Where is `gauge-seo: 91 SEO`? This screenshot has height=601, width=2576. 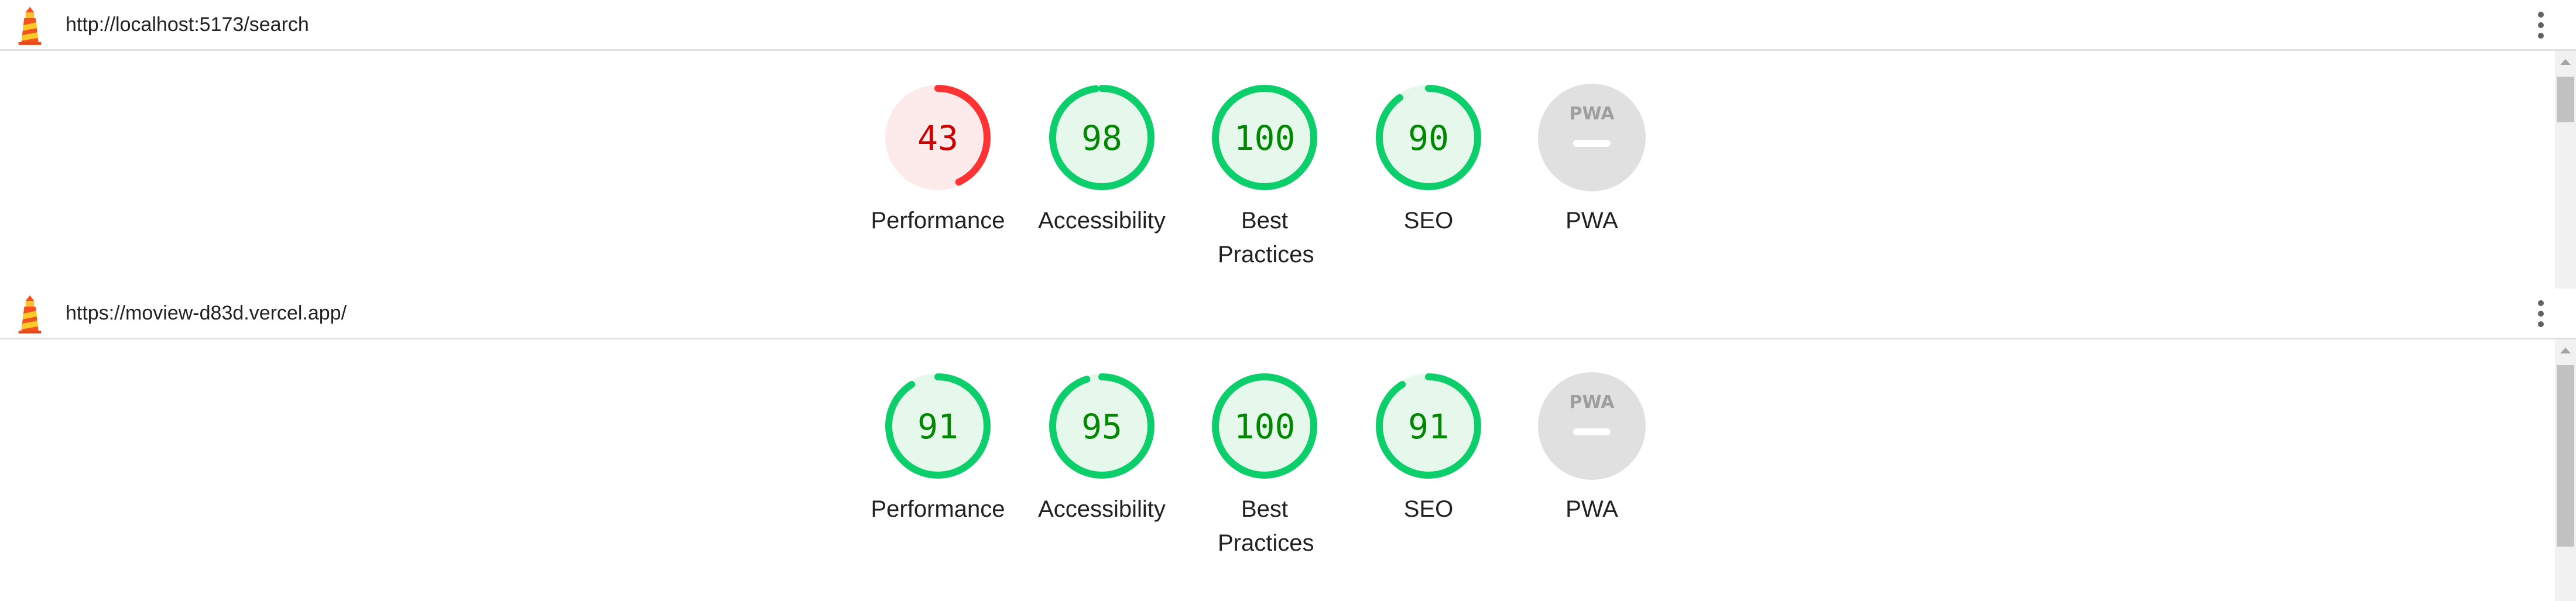 gauge-seo: 91 SEO is located at coordinates (1428, 448).